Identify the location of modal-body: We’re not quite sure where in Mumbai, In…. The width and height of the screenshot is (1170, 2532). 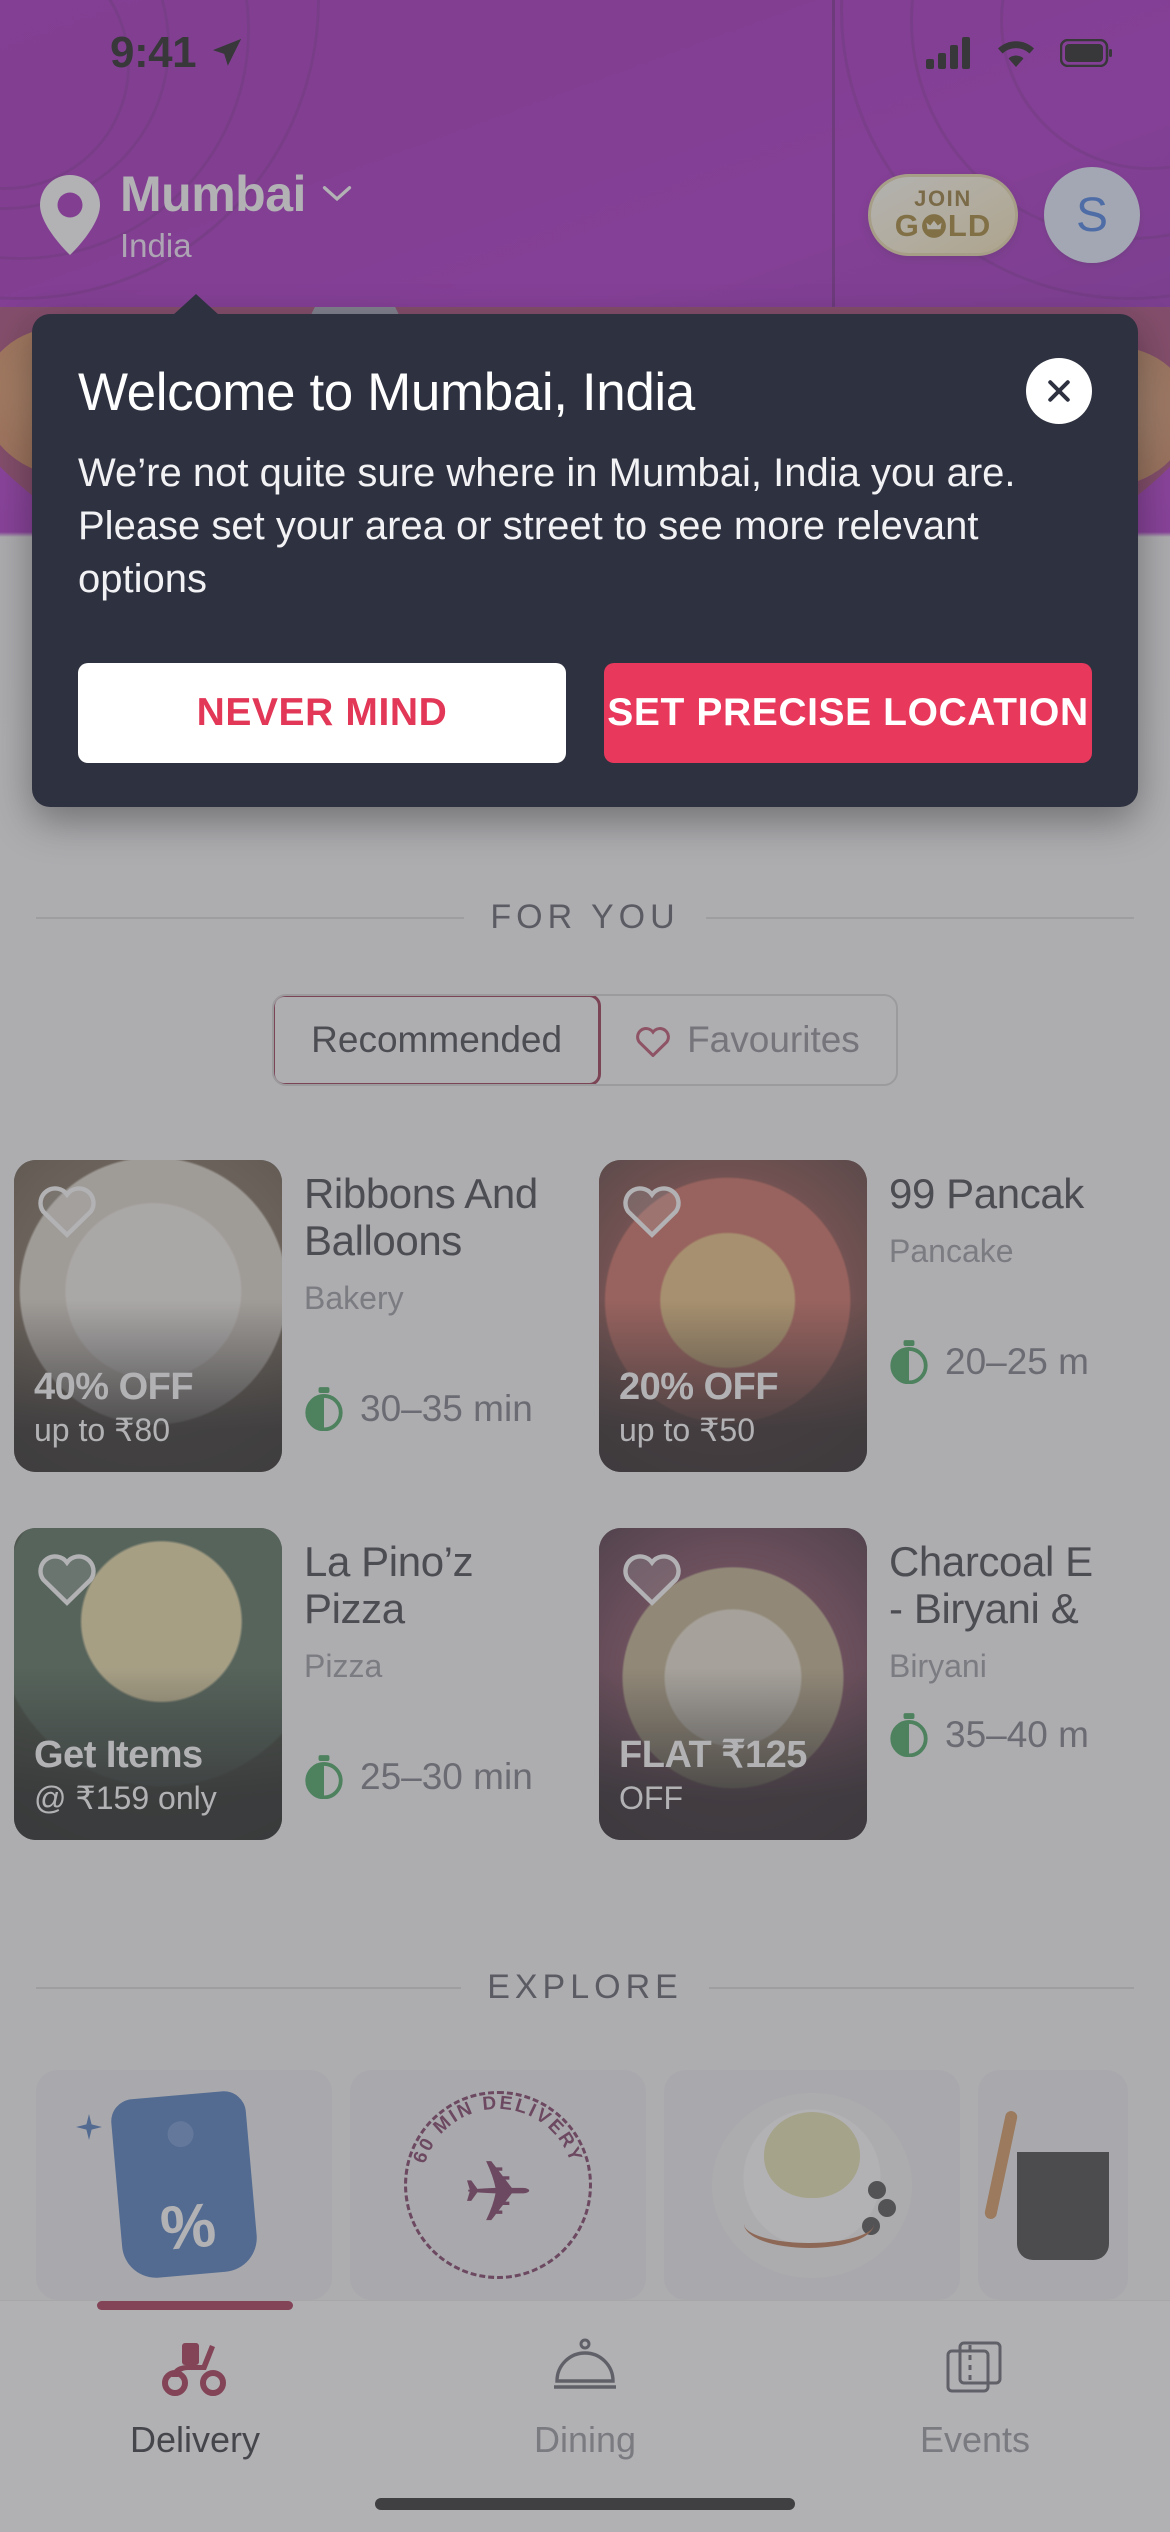
(547, 526).